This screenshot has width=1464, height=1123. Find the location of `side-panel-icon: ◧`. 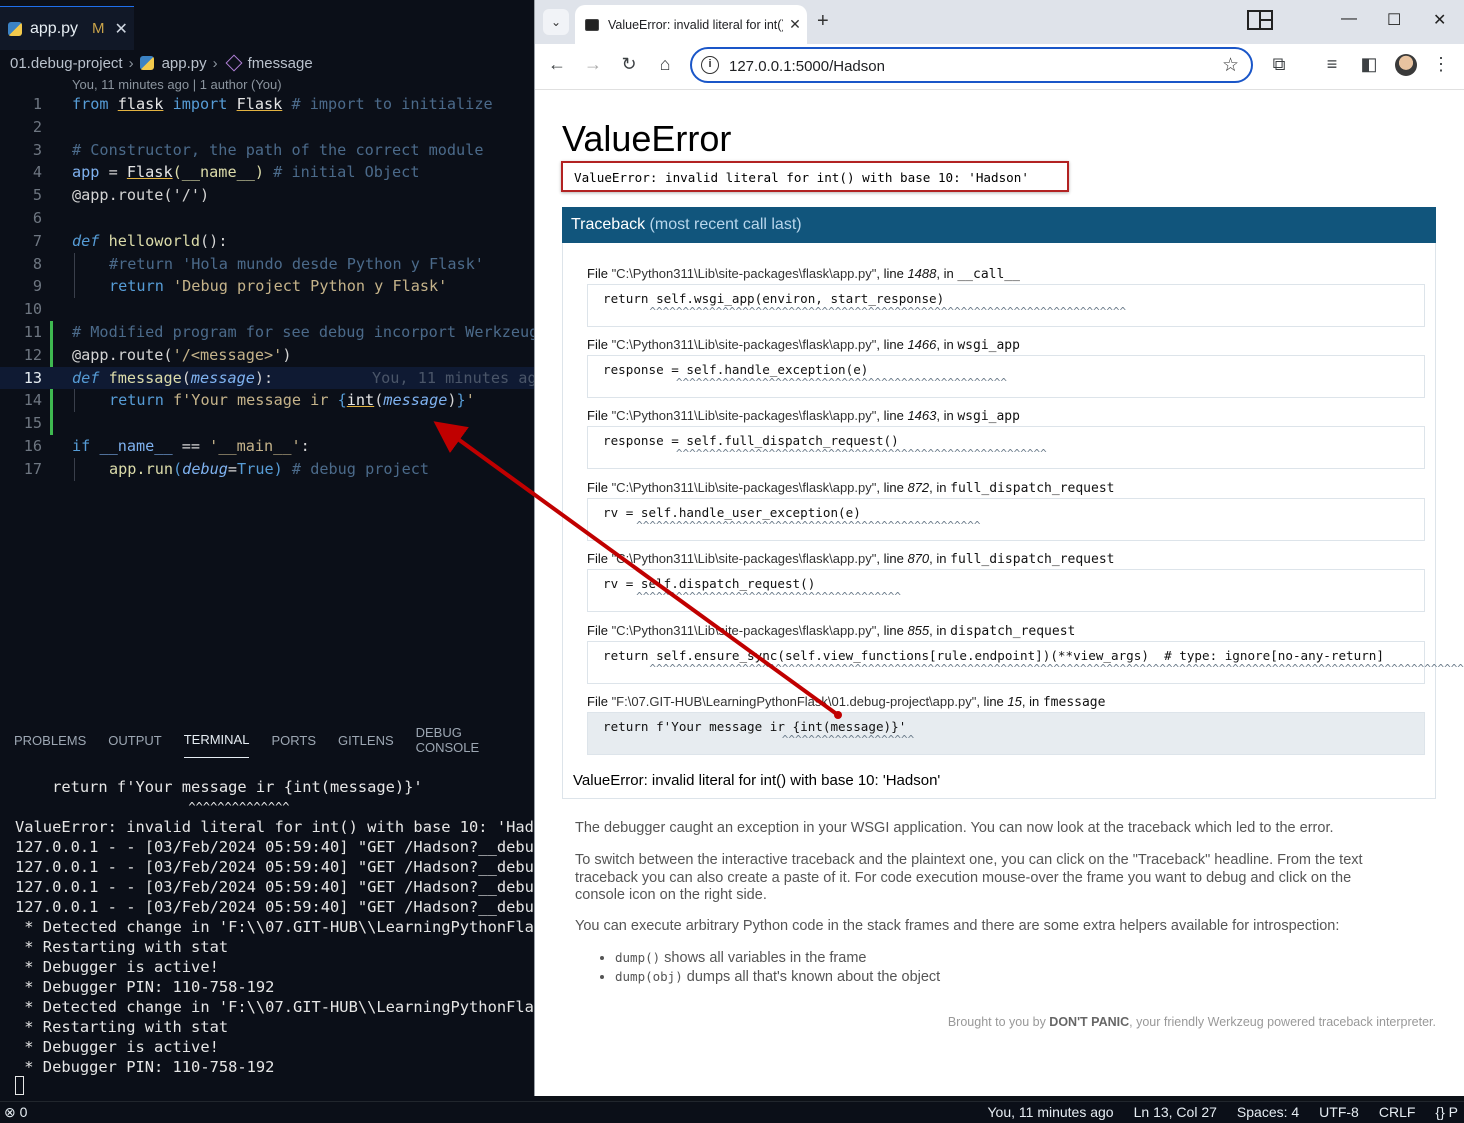

side-panel-icon: ◧ is located at coordinates (1369, 64).